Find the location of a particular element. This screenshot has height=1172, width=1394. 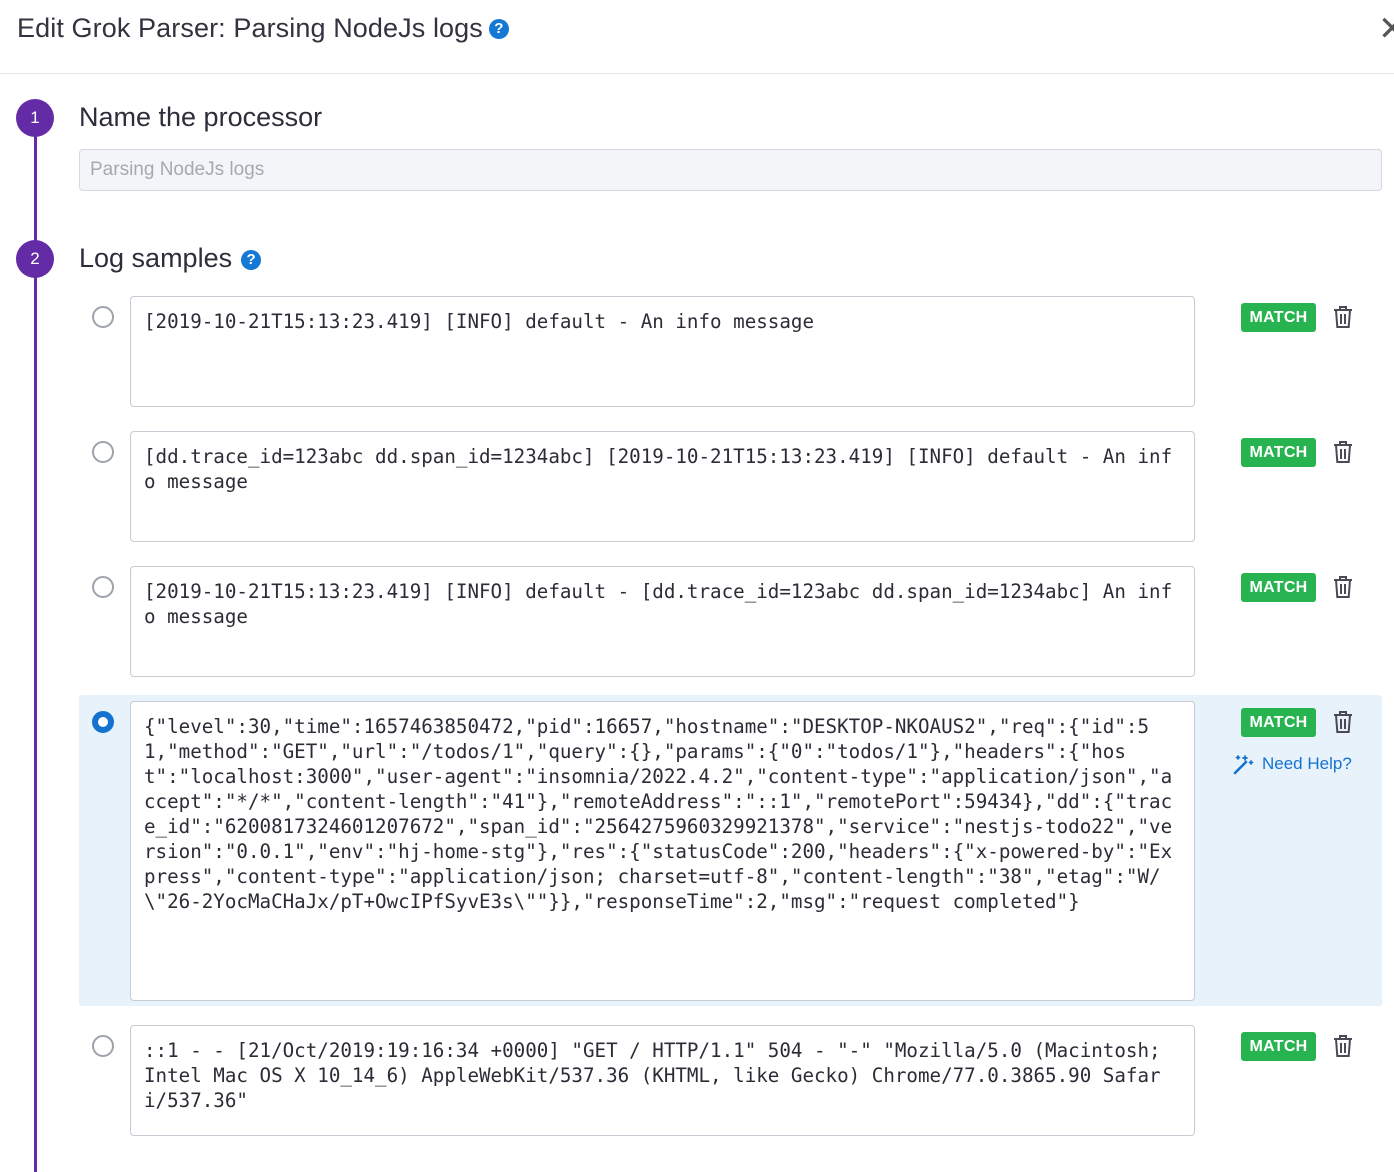

need-help-link: Need Help? is located at coordinates (1292, 764).